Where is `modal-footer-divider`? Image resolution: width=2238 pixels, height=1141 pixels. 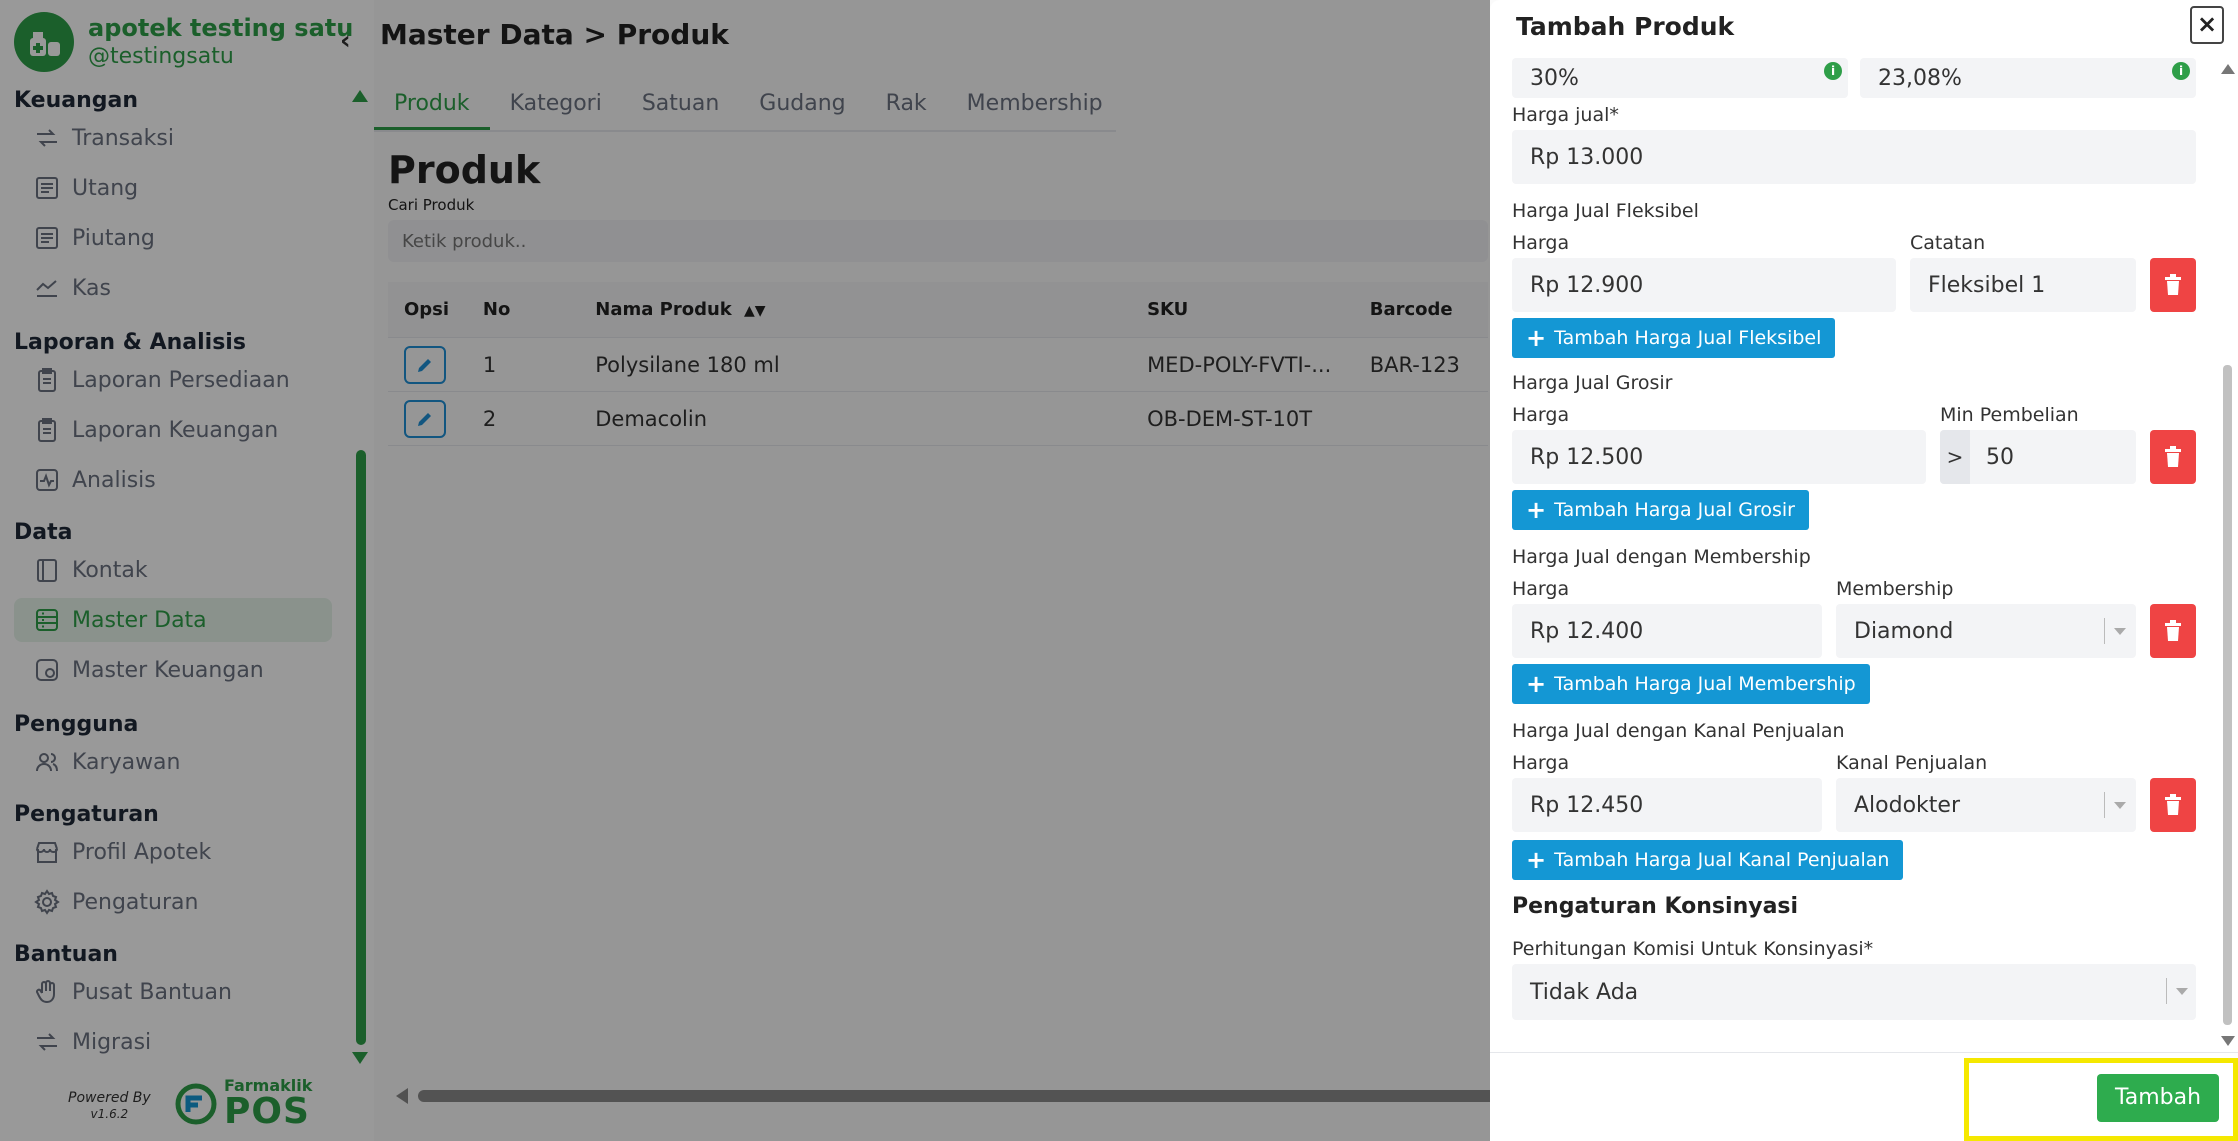
modal-footer-divider is located at coordinates (1864, 1052).